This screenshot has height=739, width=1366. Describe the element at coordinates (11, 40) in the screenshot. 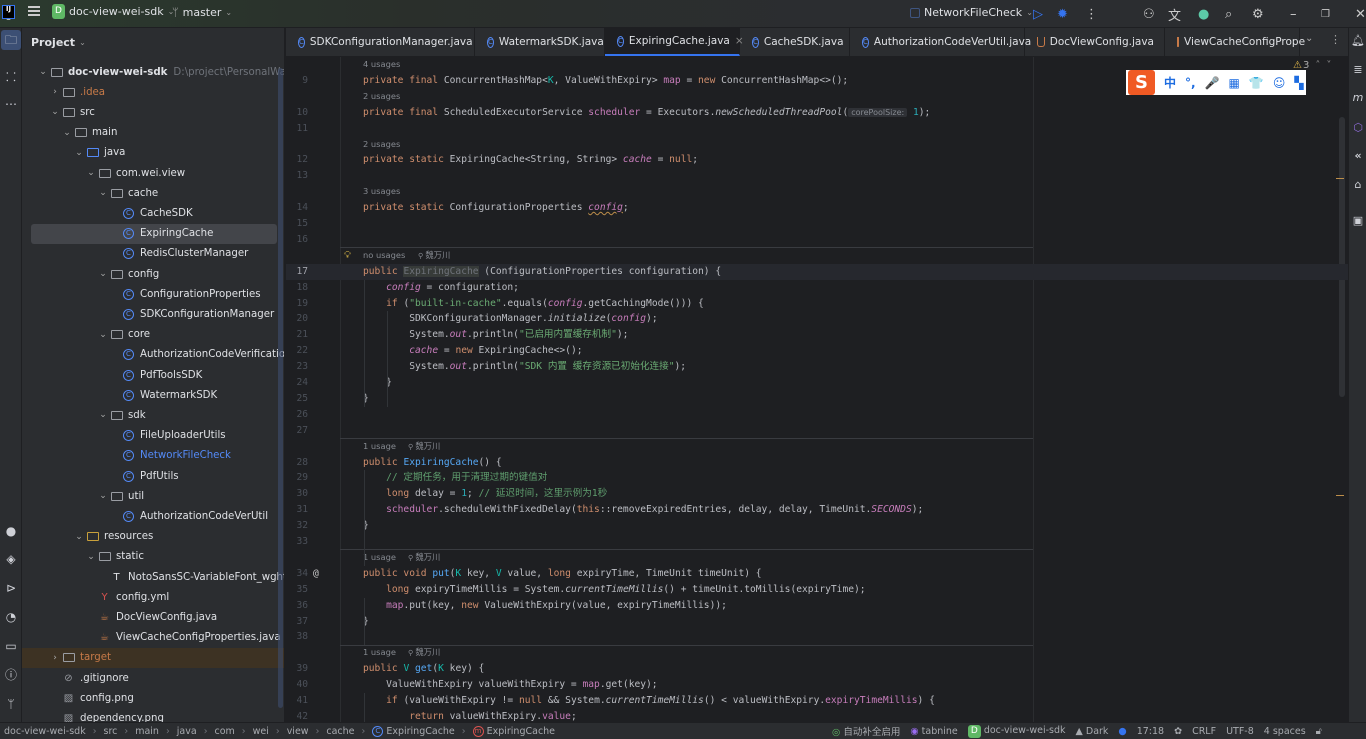

I see `project-tool-button: 🗀` at that location.